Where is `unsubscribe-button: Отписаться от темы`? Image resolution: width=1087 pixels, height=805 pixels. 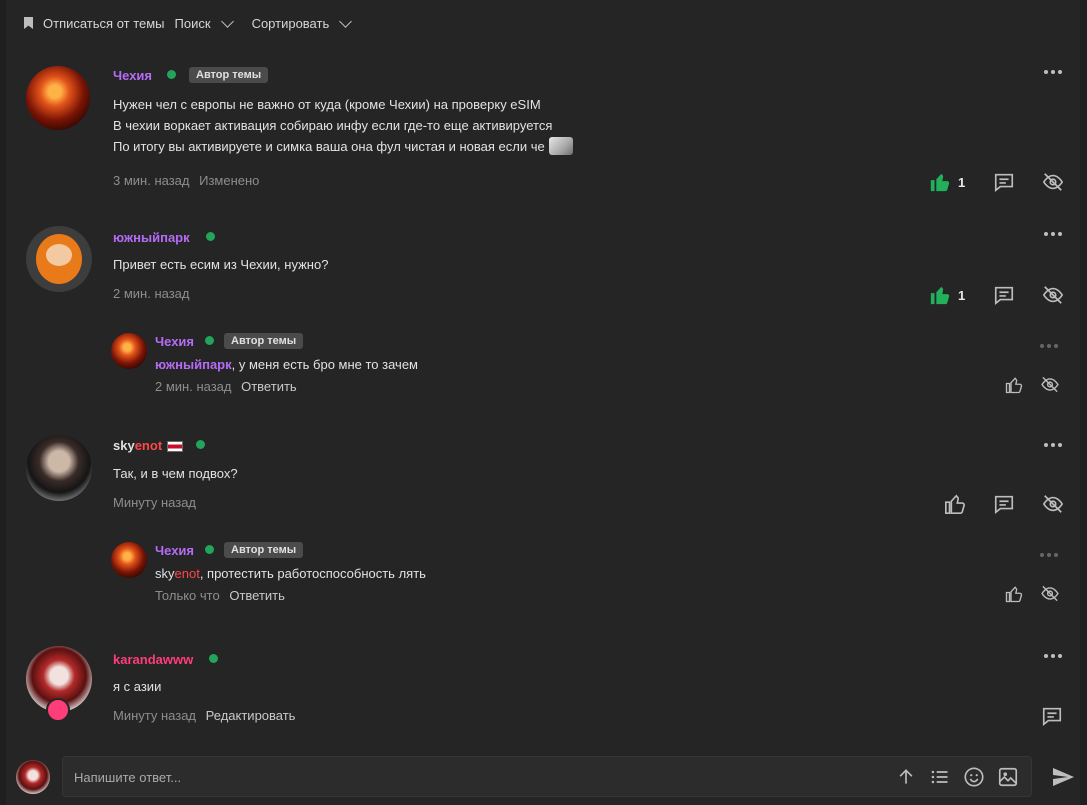 unsubscribe-button: Отписаться от темы is located at coordinates (94, 23).